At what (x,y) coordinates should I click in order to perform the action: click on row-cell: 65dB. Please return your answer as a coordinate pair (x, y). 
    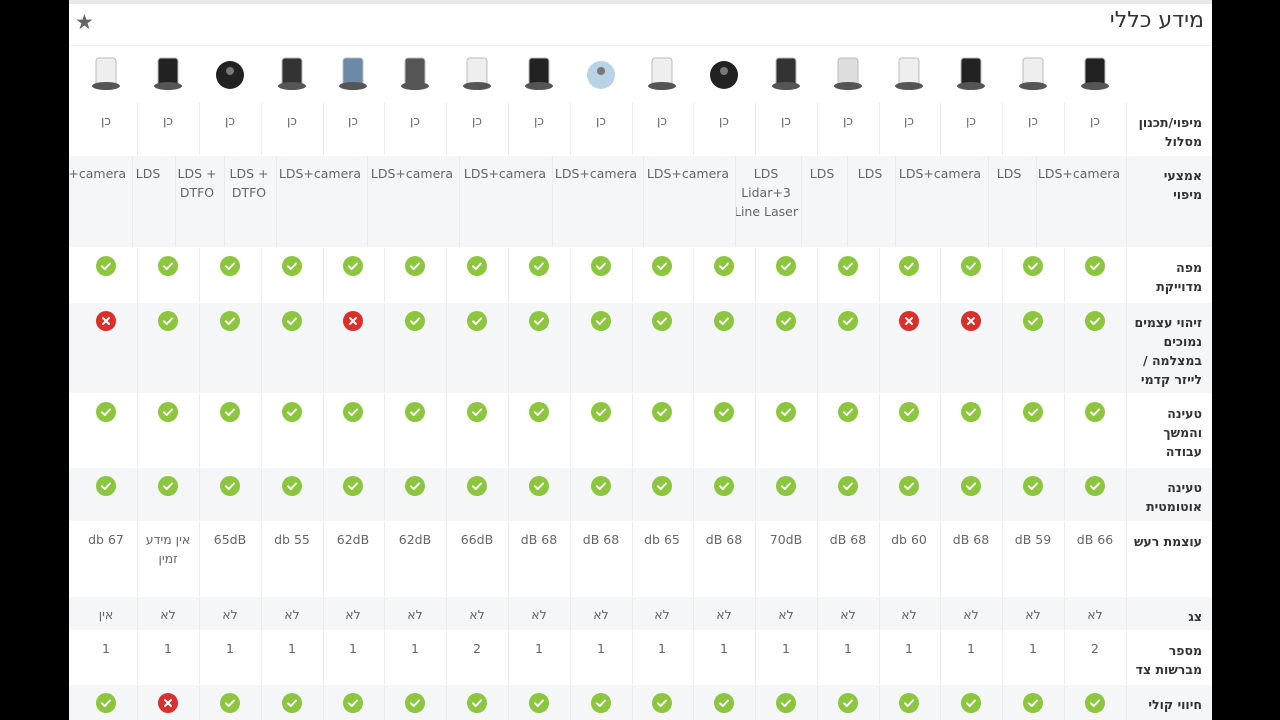
    Looking at the image, I should click on (230, 539).